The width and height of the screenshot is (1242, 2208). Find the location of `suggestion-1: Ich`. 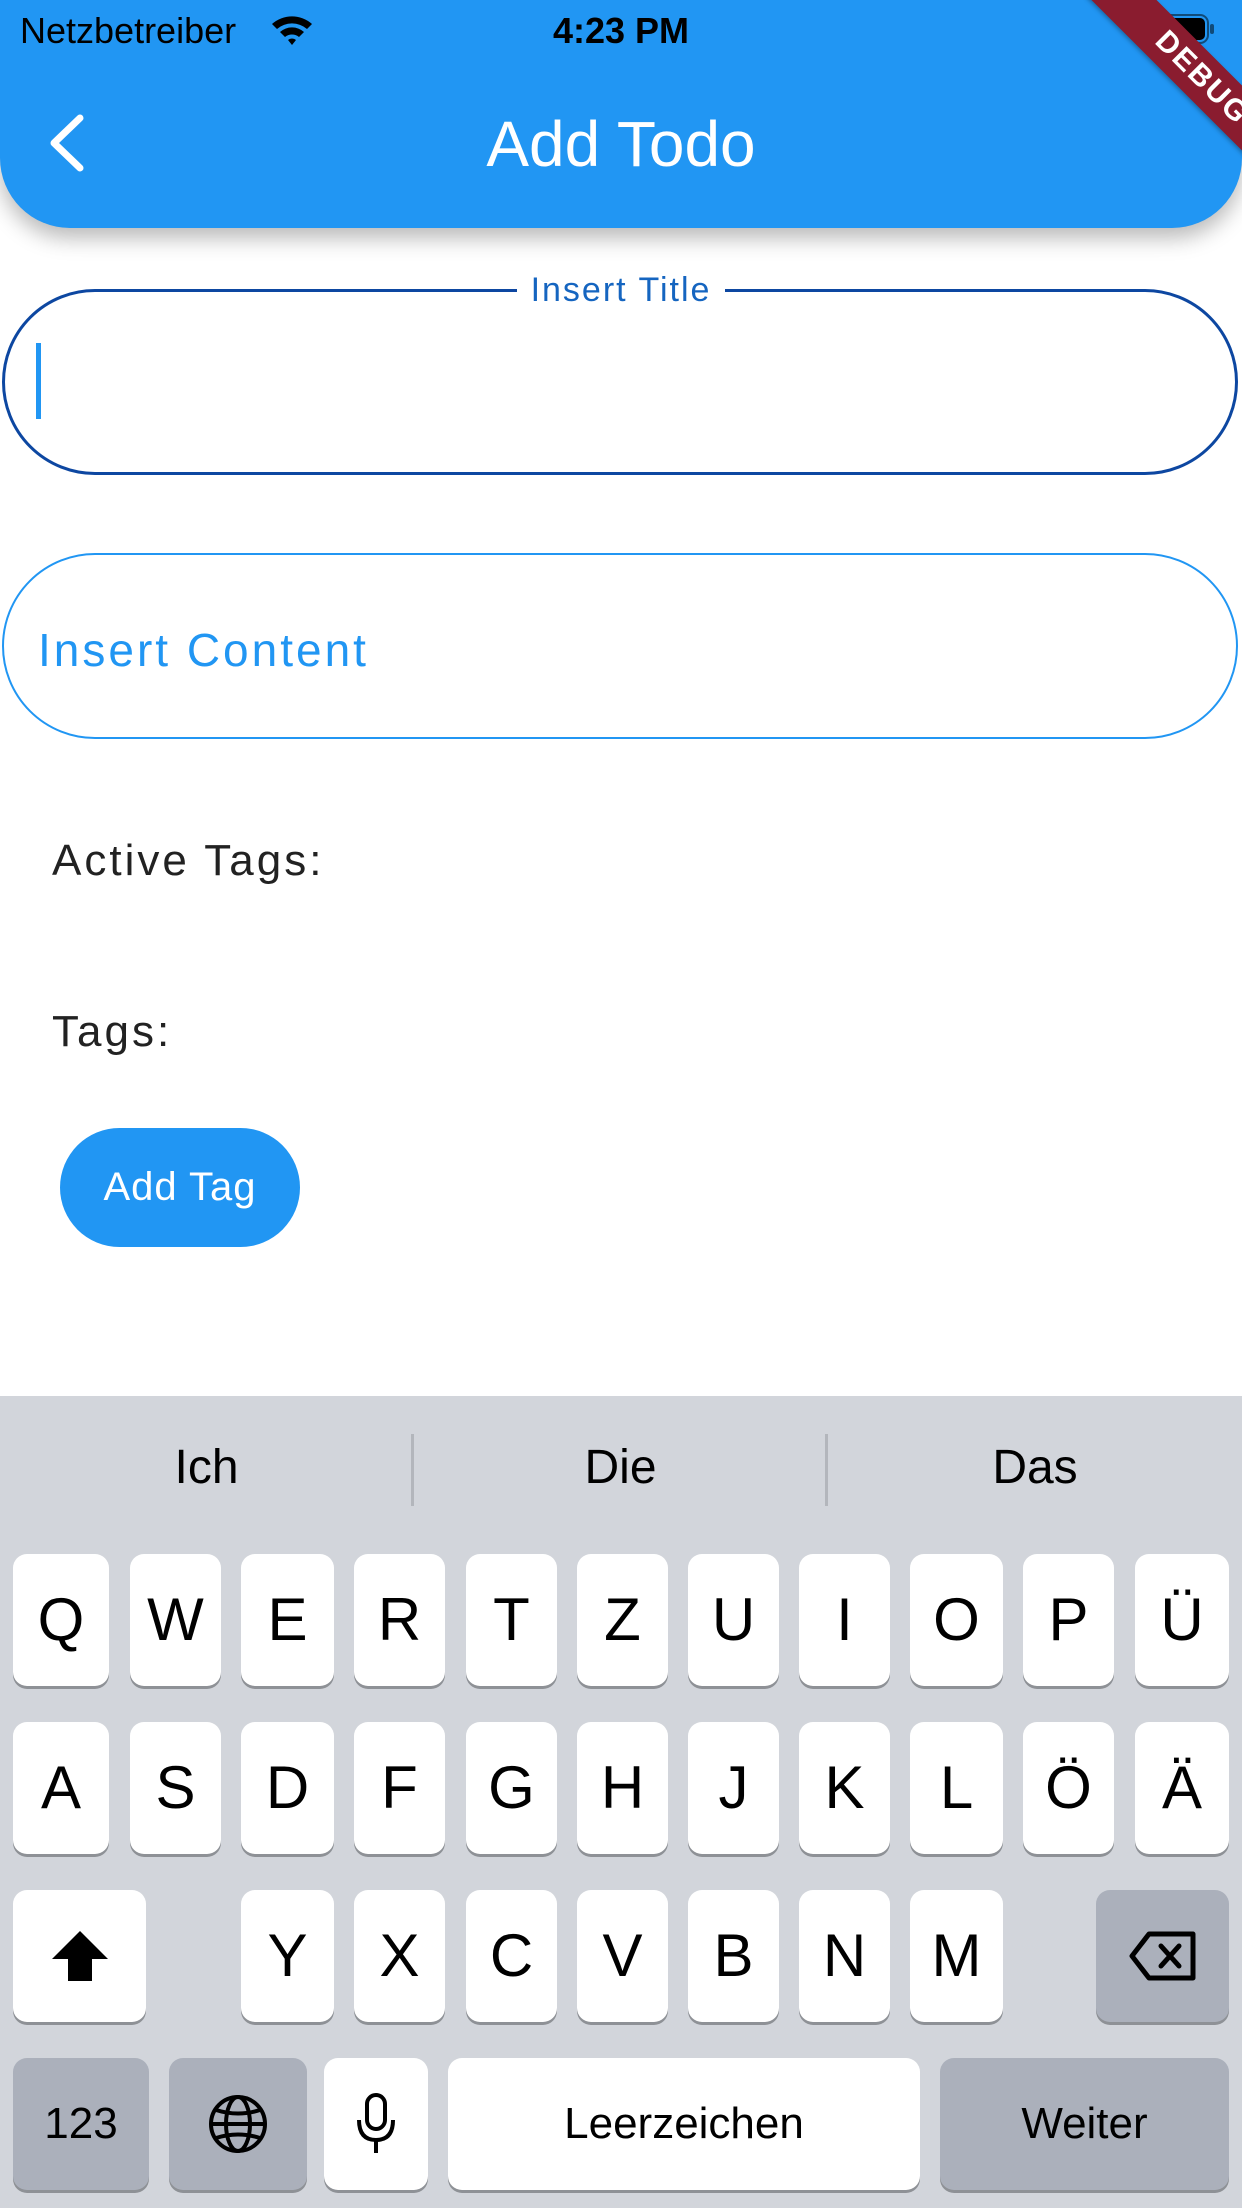

suggestion-1: Ich is located at coordinates (206, 1468).